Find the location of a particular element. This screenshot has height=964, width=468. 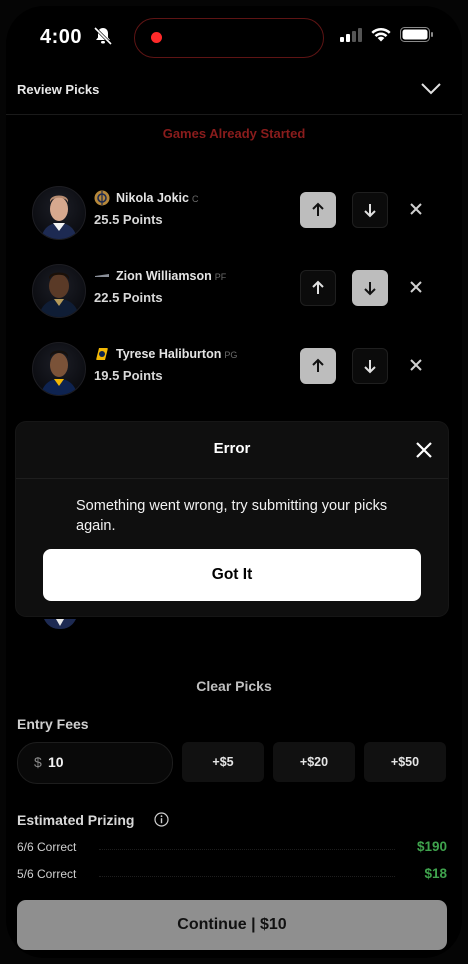

obscured-player-avatar is located at coordinates (60, 624).